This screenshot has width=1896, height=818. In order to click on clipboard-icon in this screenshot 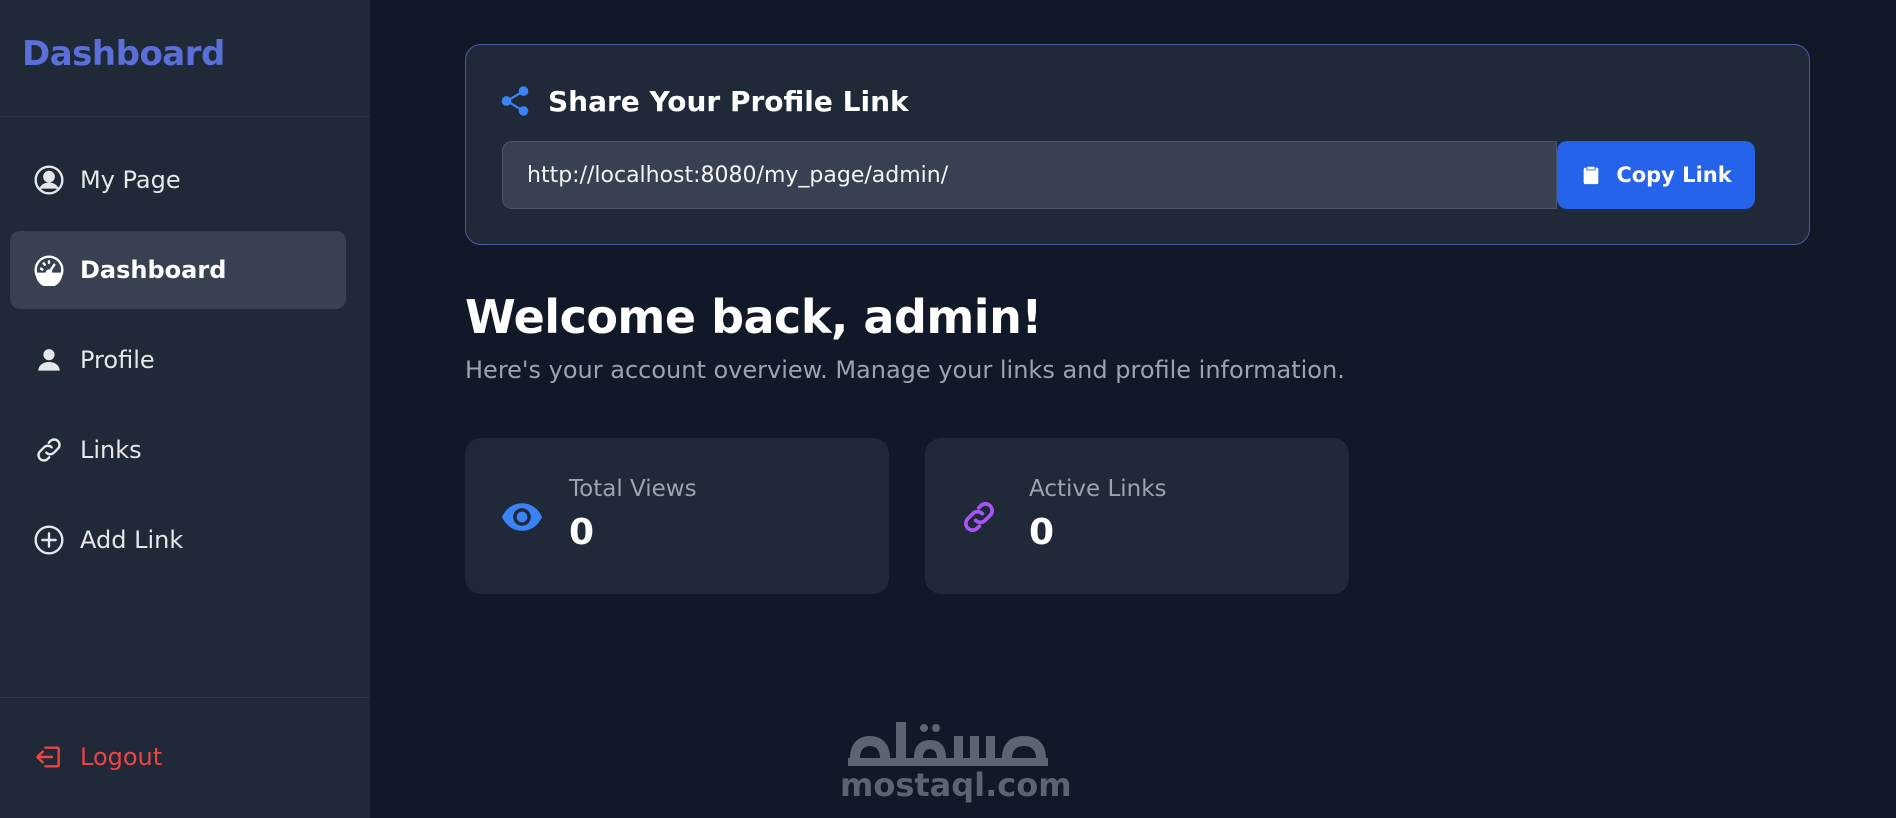, I will do `click(1592, 175)`.